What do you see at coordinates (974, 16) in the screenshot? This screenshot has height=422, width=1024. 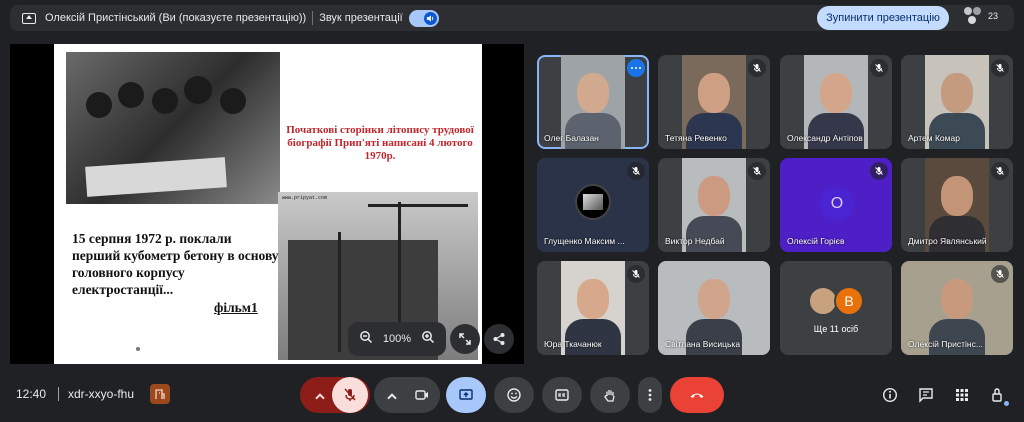 I see `people-icon` at bounding box center [974, 16].